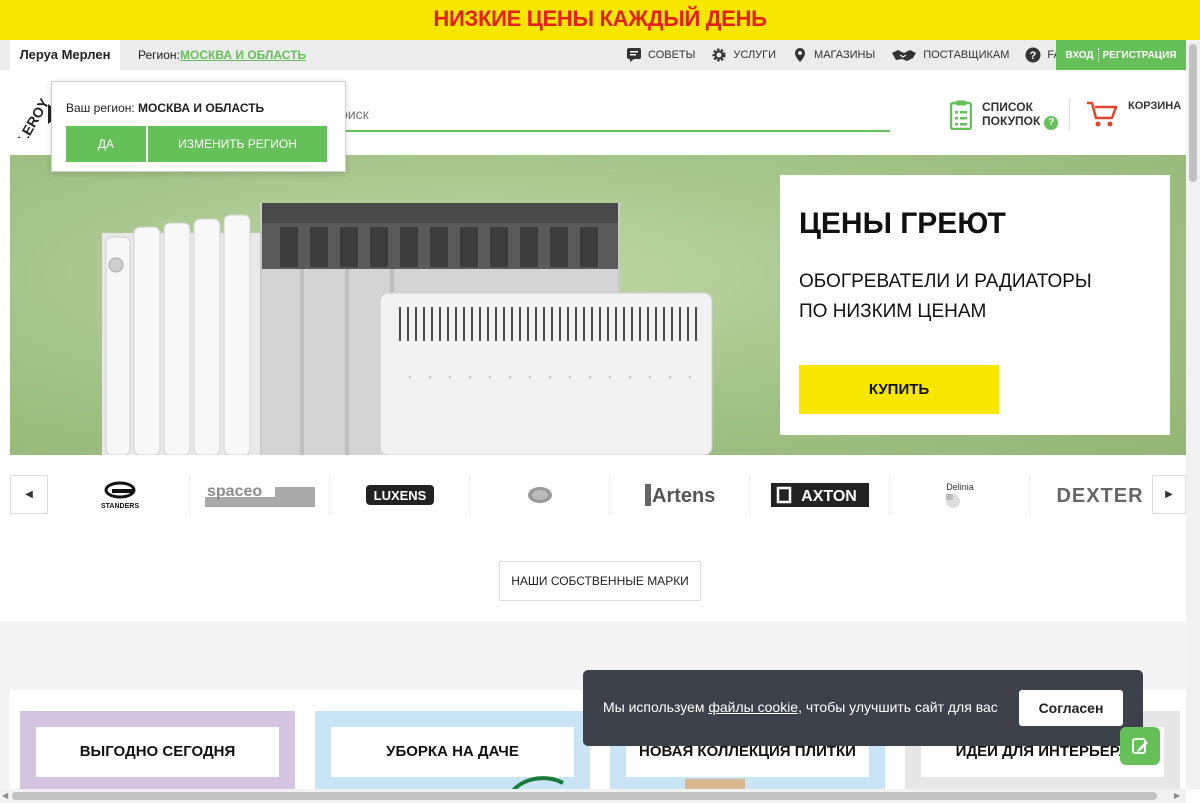  I want to click on nav-link-services: УСЛУГИ, so click(743, 55).